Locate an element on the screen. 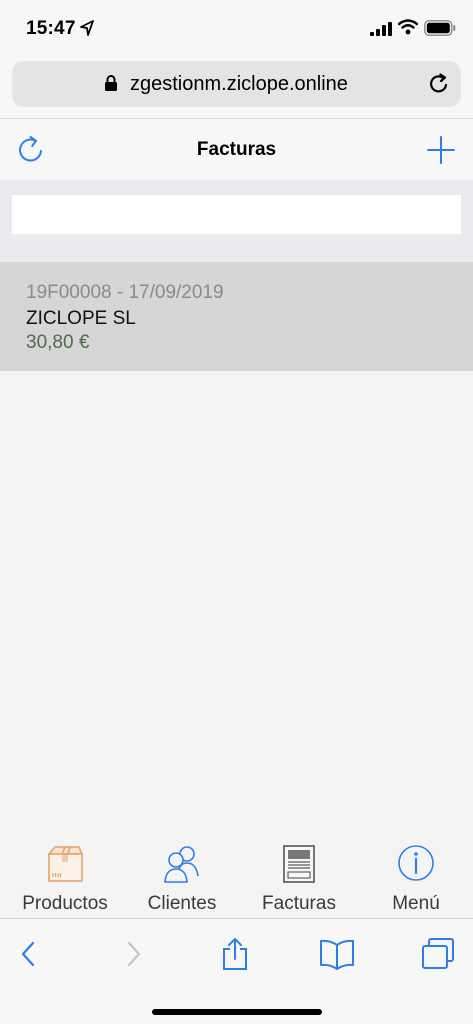 The width and height of the screenshot is (473, 1024). address-bar: zgestionm.ziclope.online is located at coordinates (236, 84).